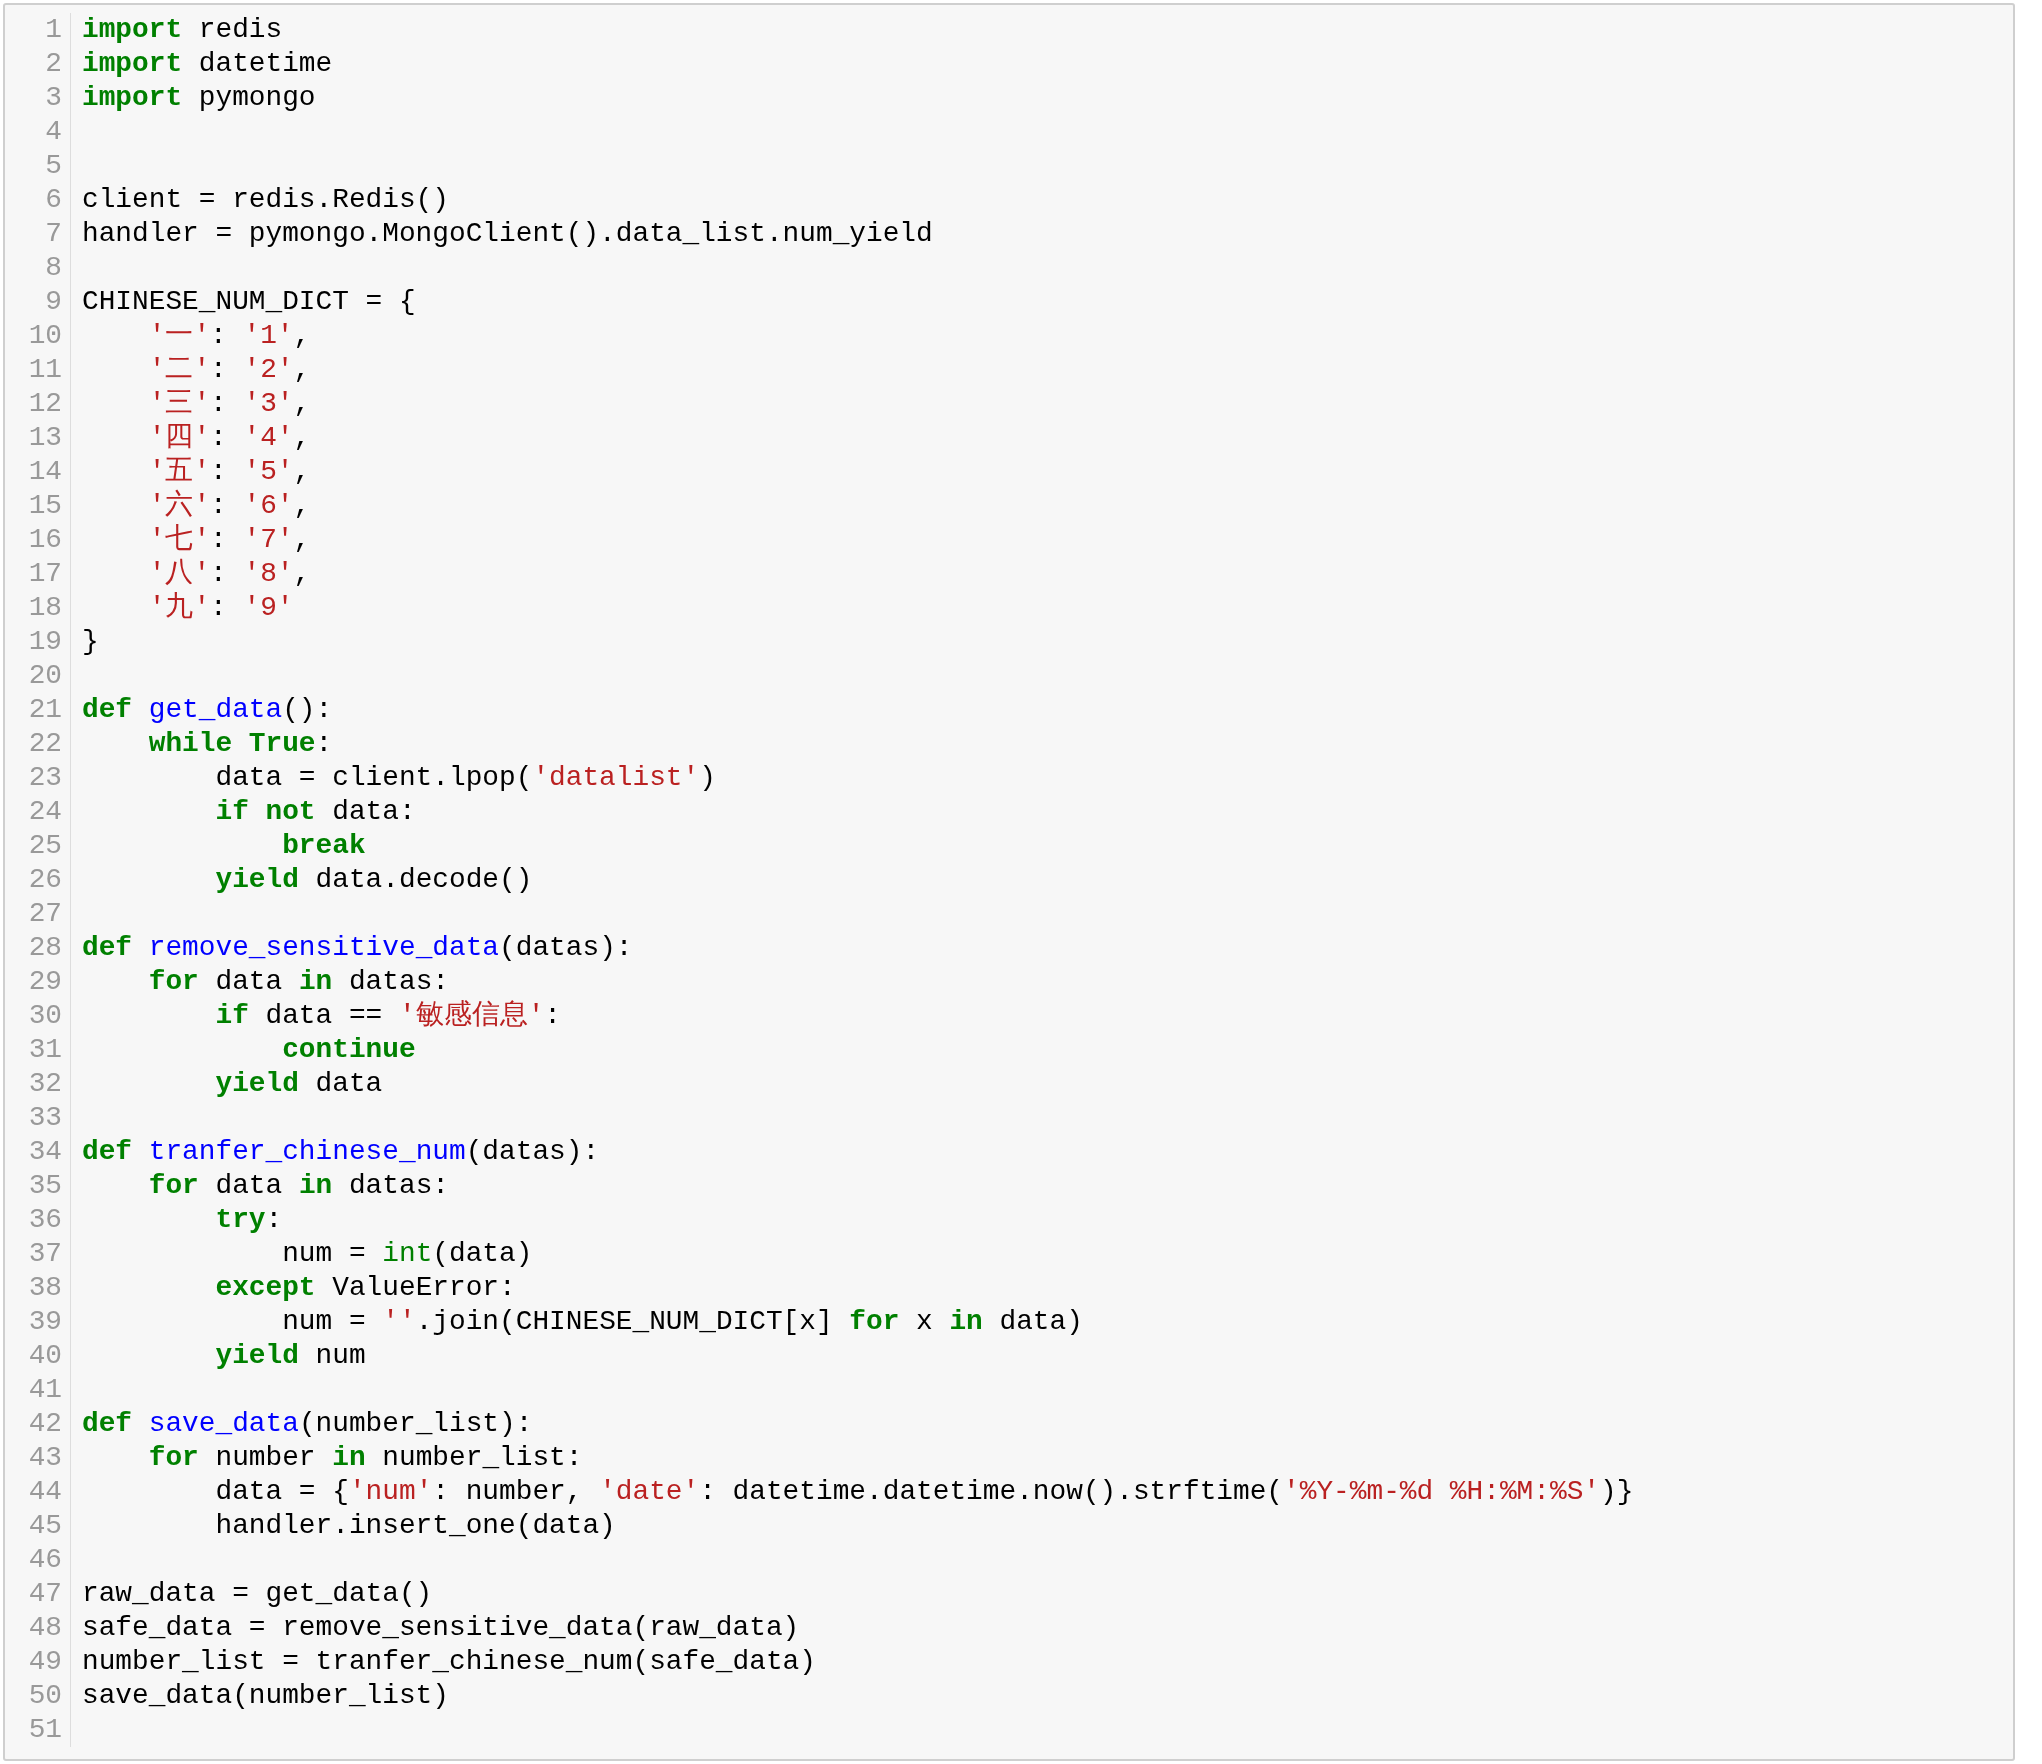  What do you see at coordinates (45, 573) in the screenshot?
I see `line-number: 17` at bounding box center [45, 573].